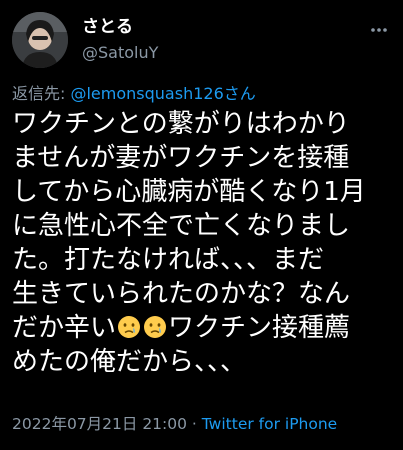  What do you see at coordinates (189, 192) in the screenshot?
I see `tweet-line: してから心臓病が酷くなり1月` at bounding box center [189, 192].